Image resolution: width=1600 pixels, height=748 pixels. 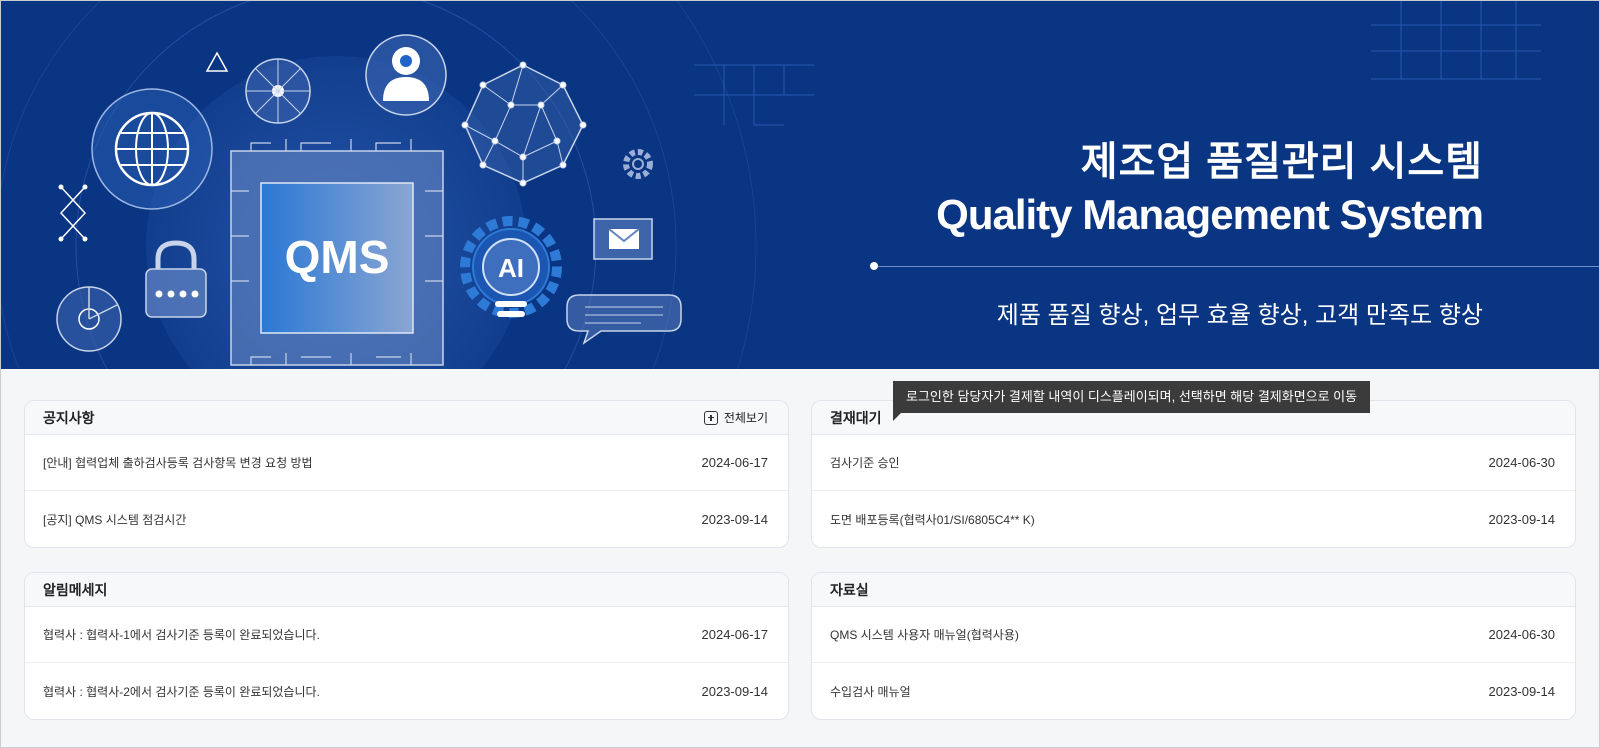 What do you see at coordinates (1193, 635) in the screenshot?
I see `library-row: QMS 시스템 사용자 매뉴얼(협력사용) 2024-06-30` at bounding box center [1193, 635].